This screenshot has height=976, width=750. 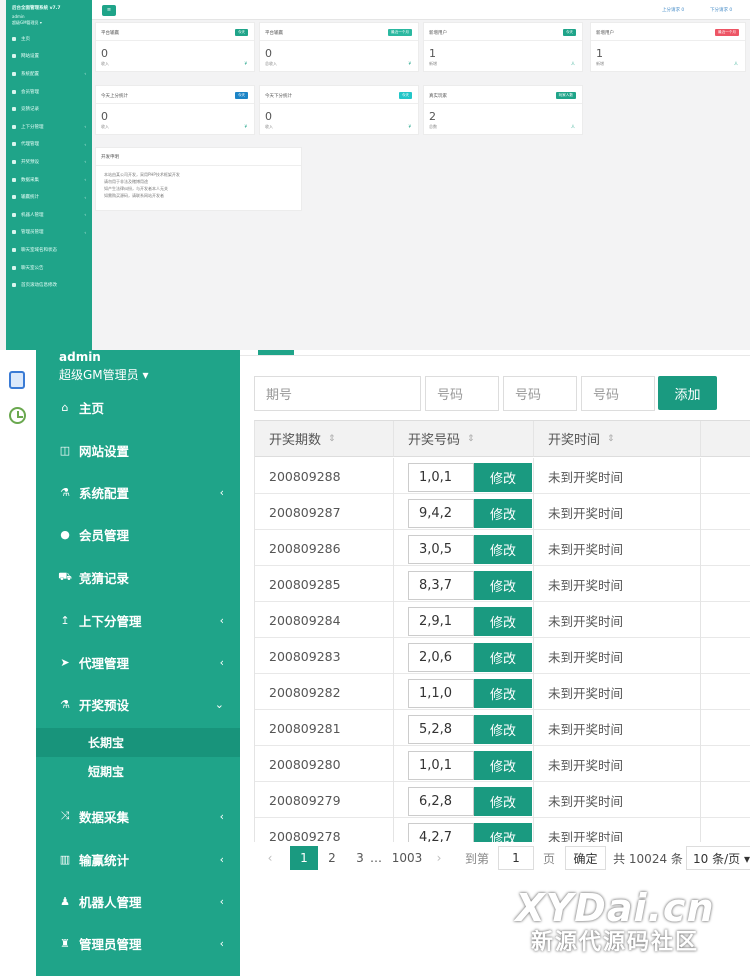 What do you see at coordinates (585, 858) in the screenshot?
I see `goto-confirm-button: 确定` at bounding box center [585, 858].